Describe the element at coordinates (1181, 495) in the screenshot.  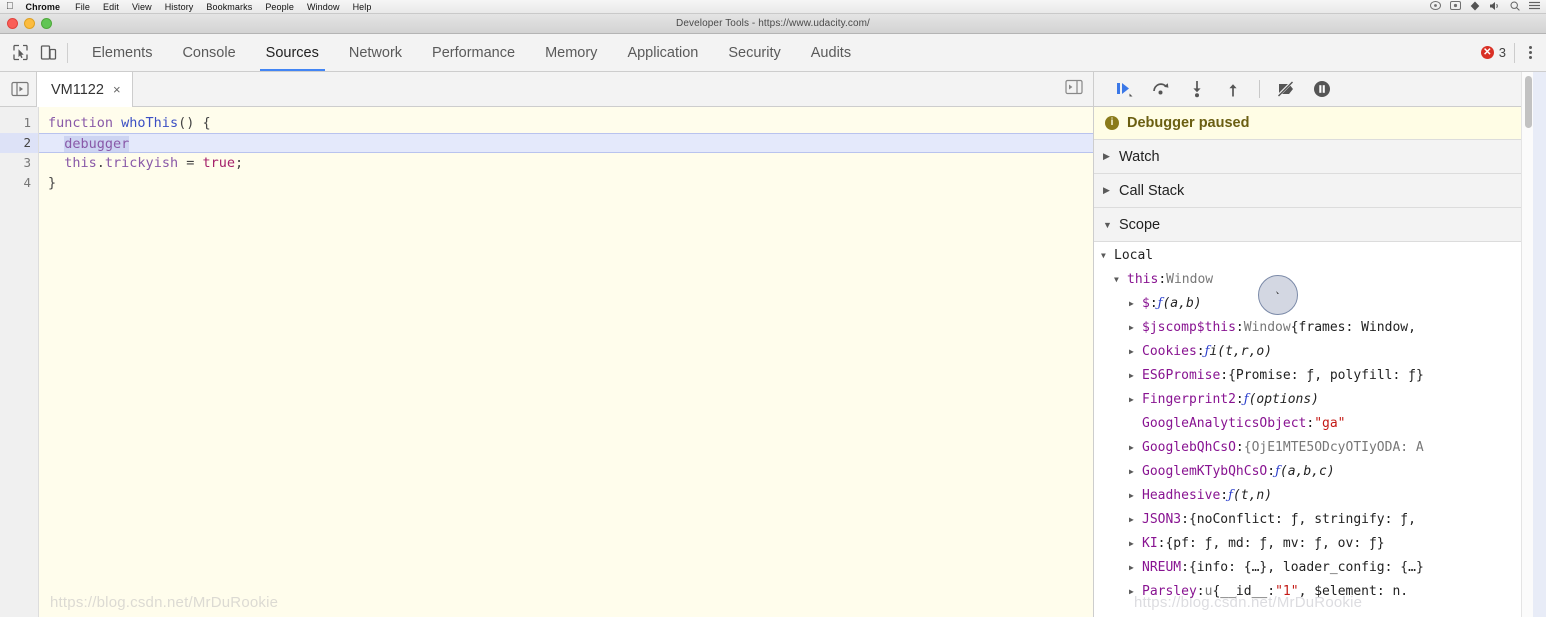
I see `property-name: Headhesive` at that location.